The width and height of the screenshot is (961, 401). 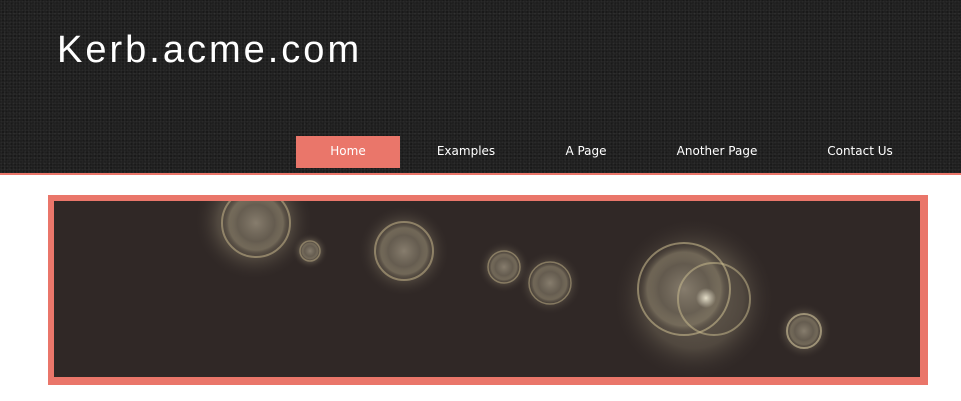 What do you see at coordinates (717, 152) in the screenshot?
I see `nav-item-another-page: Another Page` at bounding box center [717, 152].